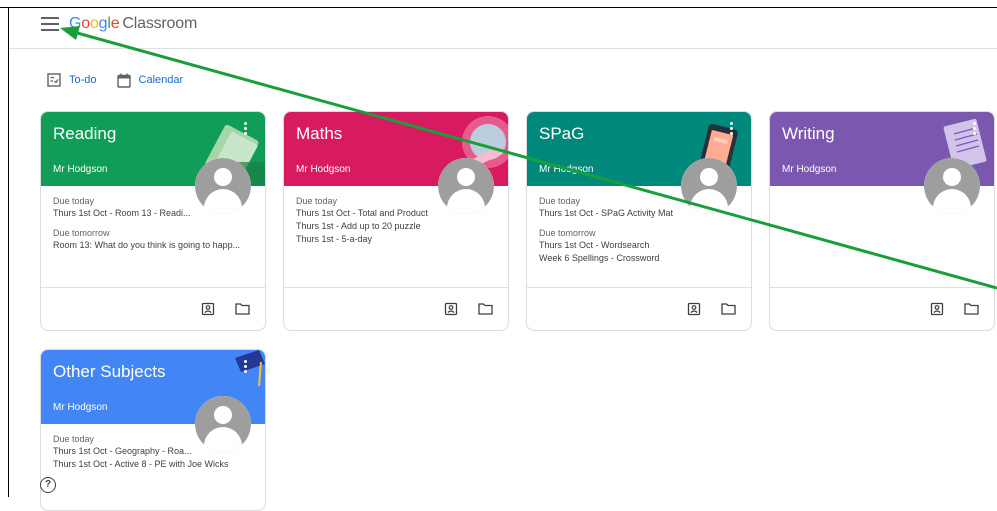 This screenshot has height=511, width=997. Describe the element at coordinates (8, 252) in the screenshot. I see `frame-left-border` at that location.